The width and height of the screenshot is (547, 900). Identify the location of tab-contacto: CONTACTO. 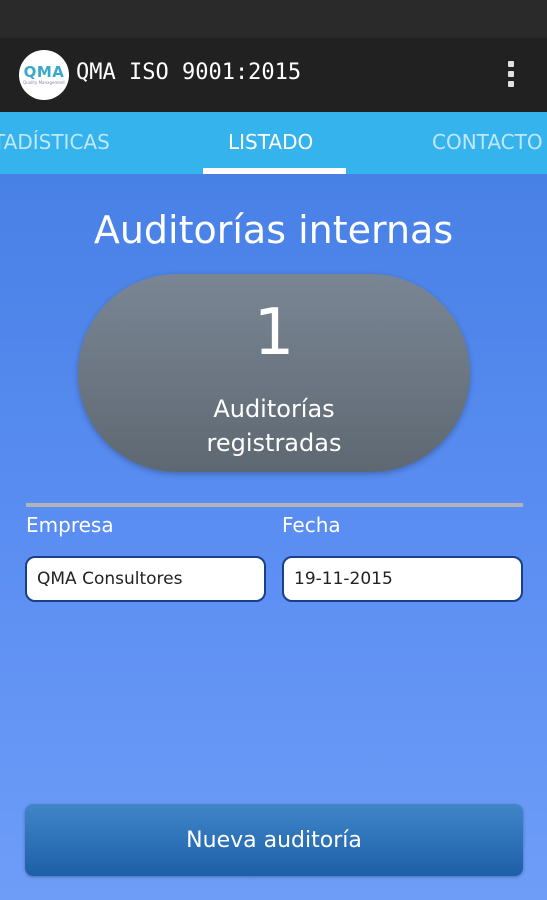
(487, 142).